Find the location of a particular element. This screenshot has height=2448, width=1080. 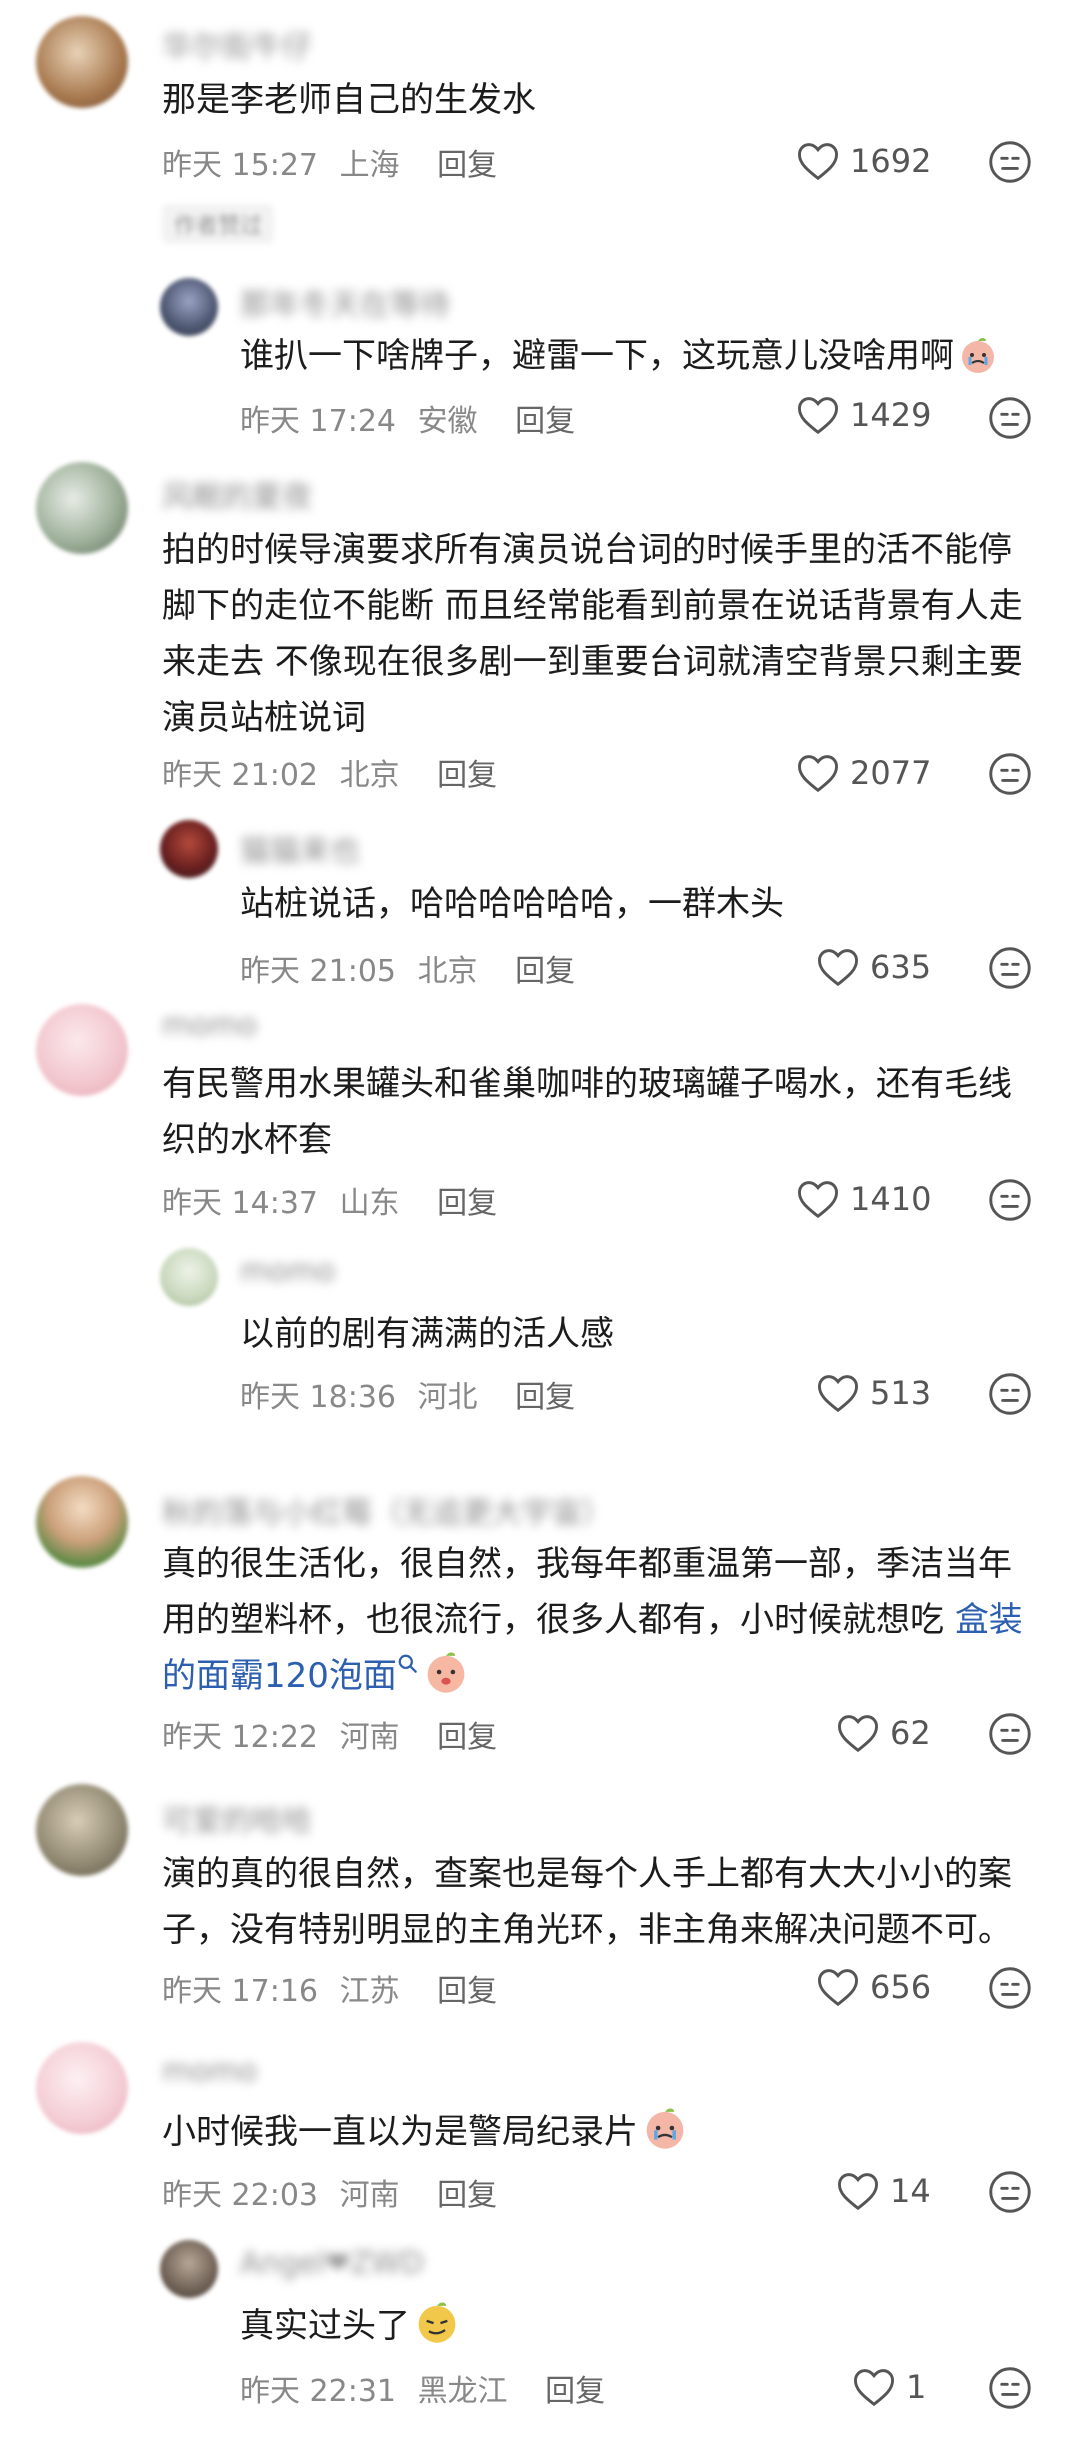

like-count: 656 is located at coordinates (901, 1987).